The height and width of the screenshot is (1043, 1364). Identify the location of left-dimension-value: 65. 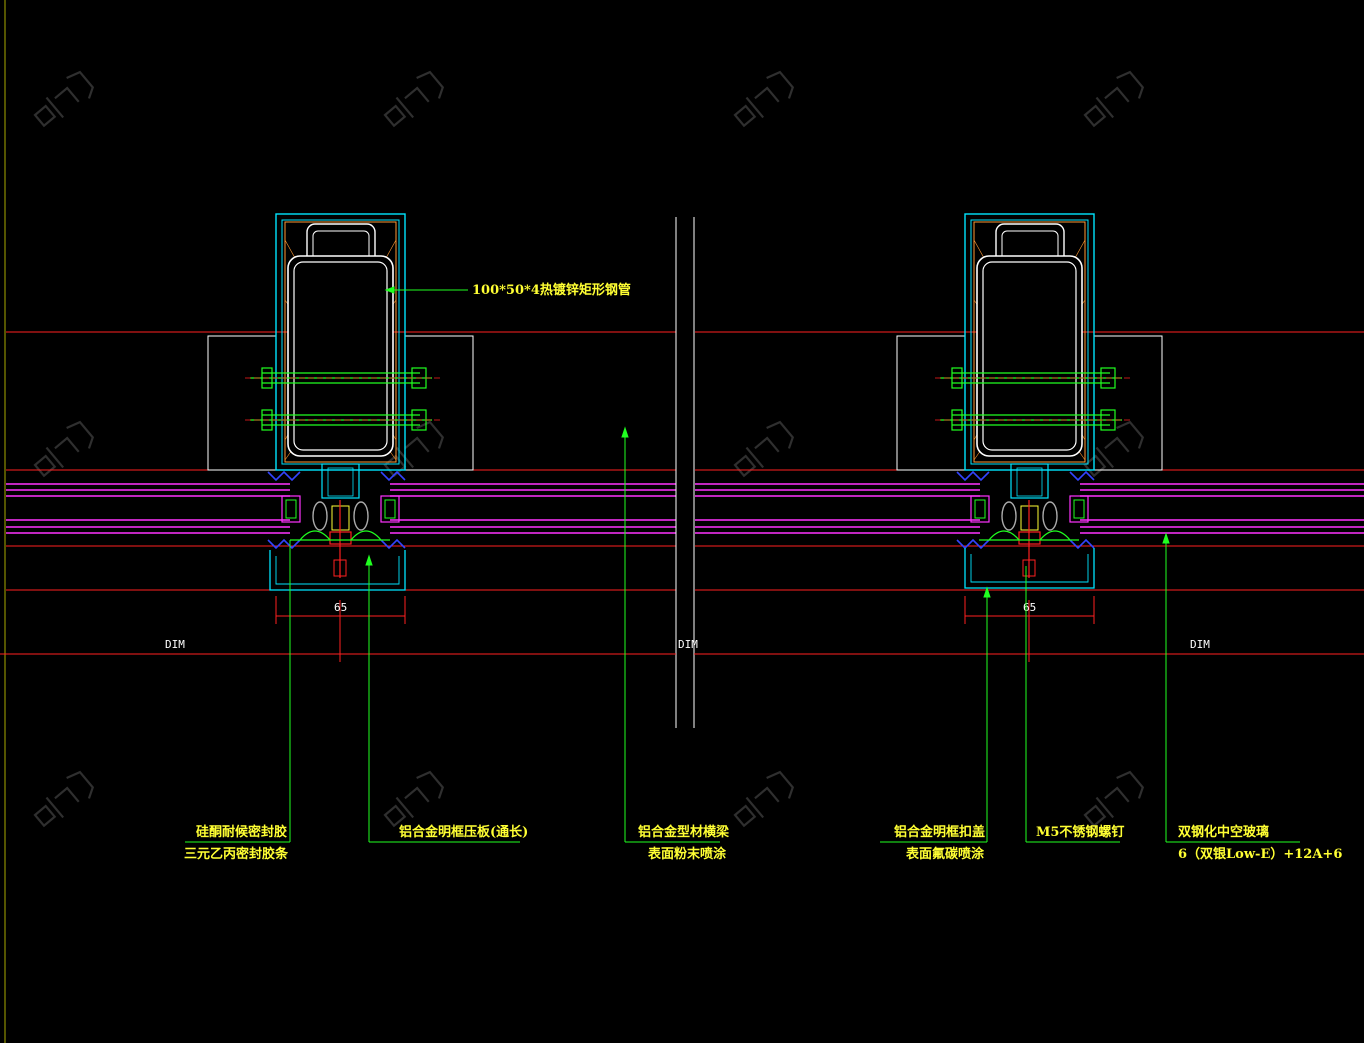
(340, 607).